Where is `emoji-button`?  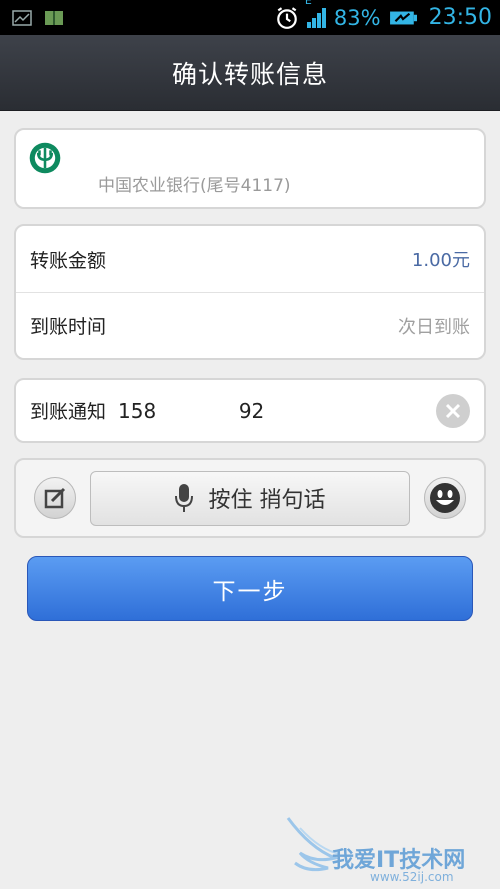
emoji-button is located at coordinates (445, 498).